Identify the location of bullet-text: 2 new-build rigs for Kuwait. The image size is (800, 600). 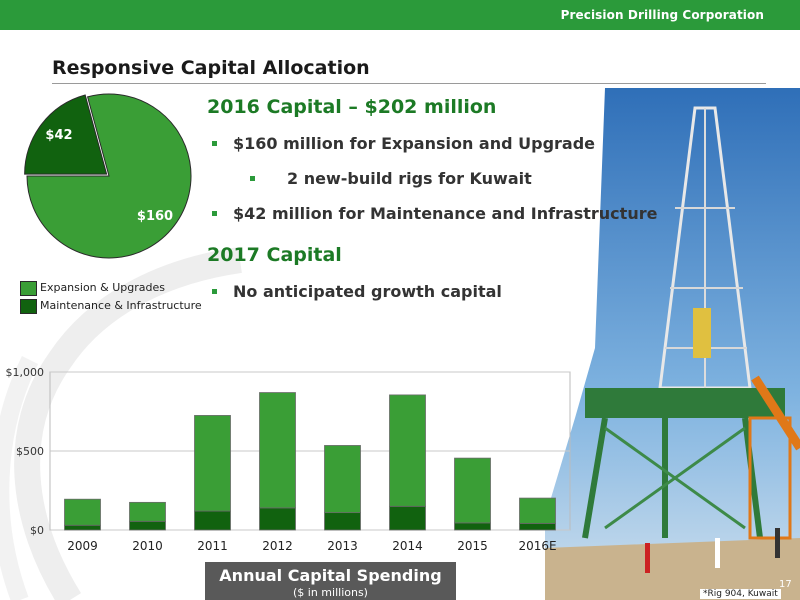
(409, 178).